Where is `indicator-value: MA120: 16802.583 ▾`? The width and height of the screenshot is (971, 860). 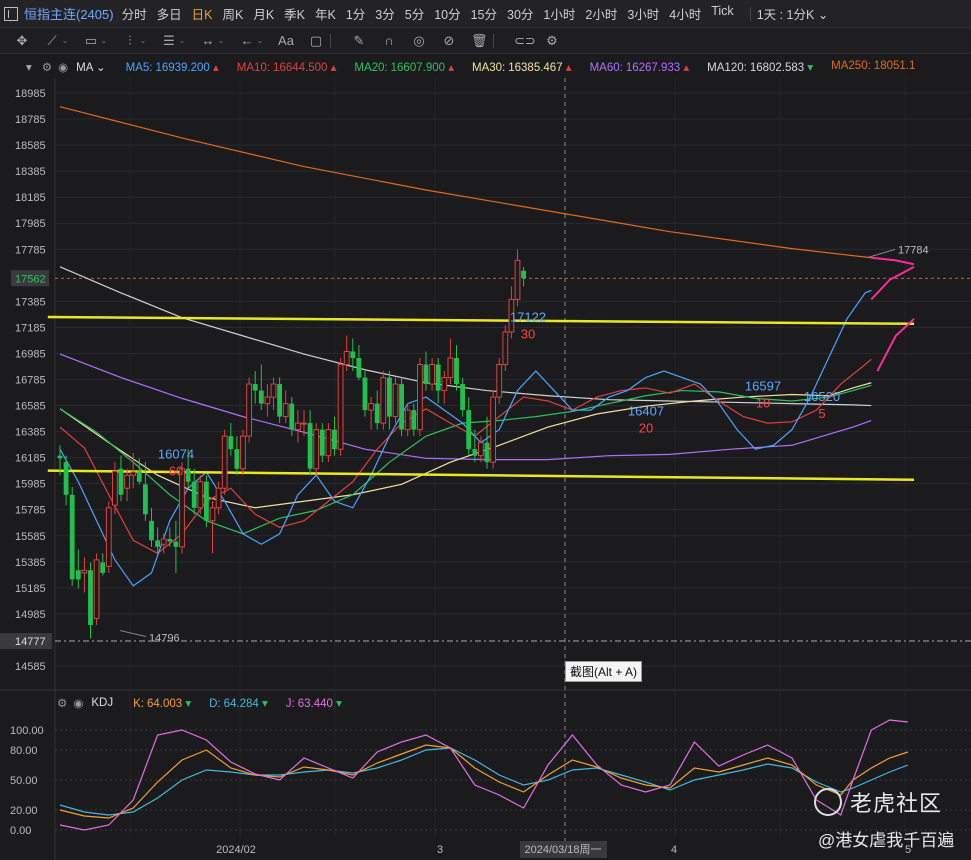
indicator-value: MA120: 16802.583 ▾ is located at coordinates (760, 68).